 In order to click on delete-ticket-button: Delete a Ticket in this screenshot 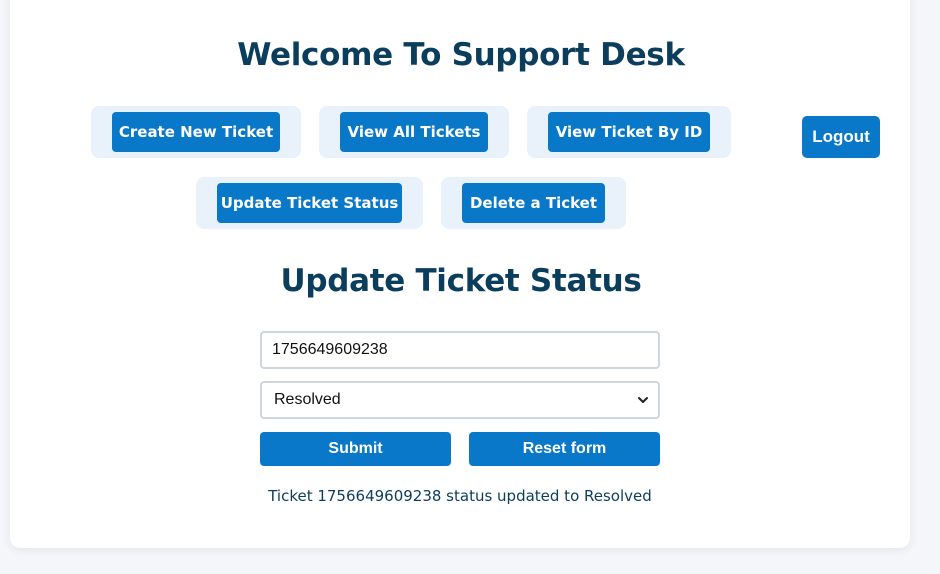, I will do `click(533, 203)`.